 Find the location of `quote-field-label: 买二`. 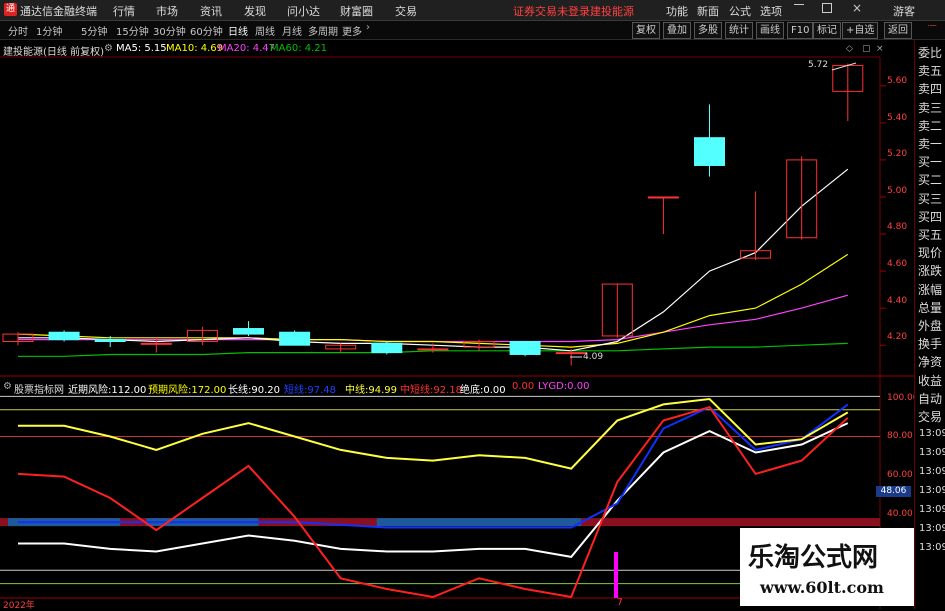

quote-field-label: 买二 is located at coordinates (930, 180).